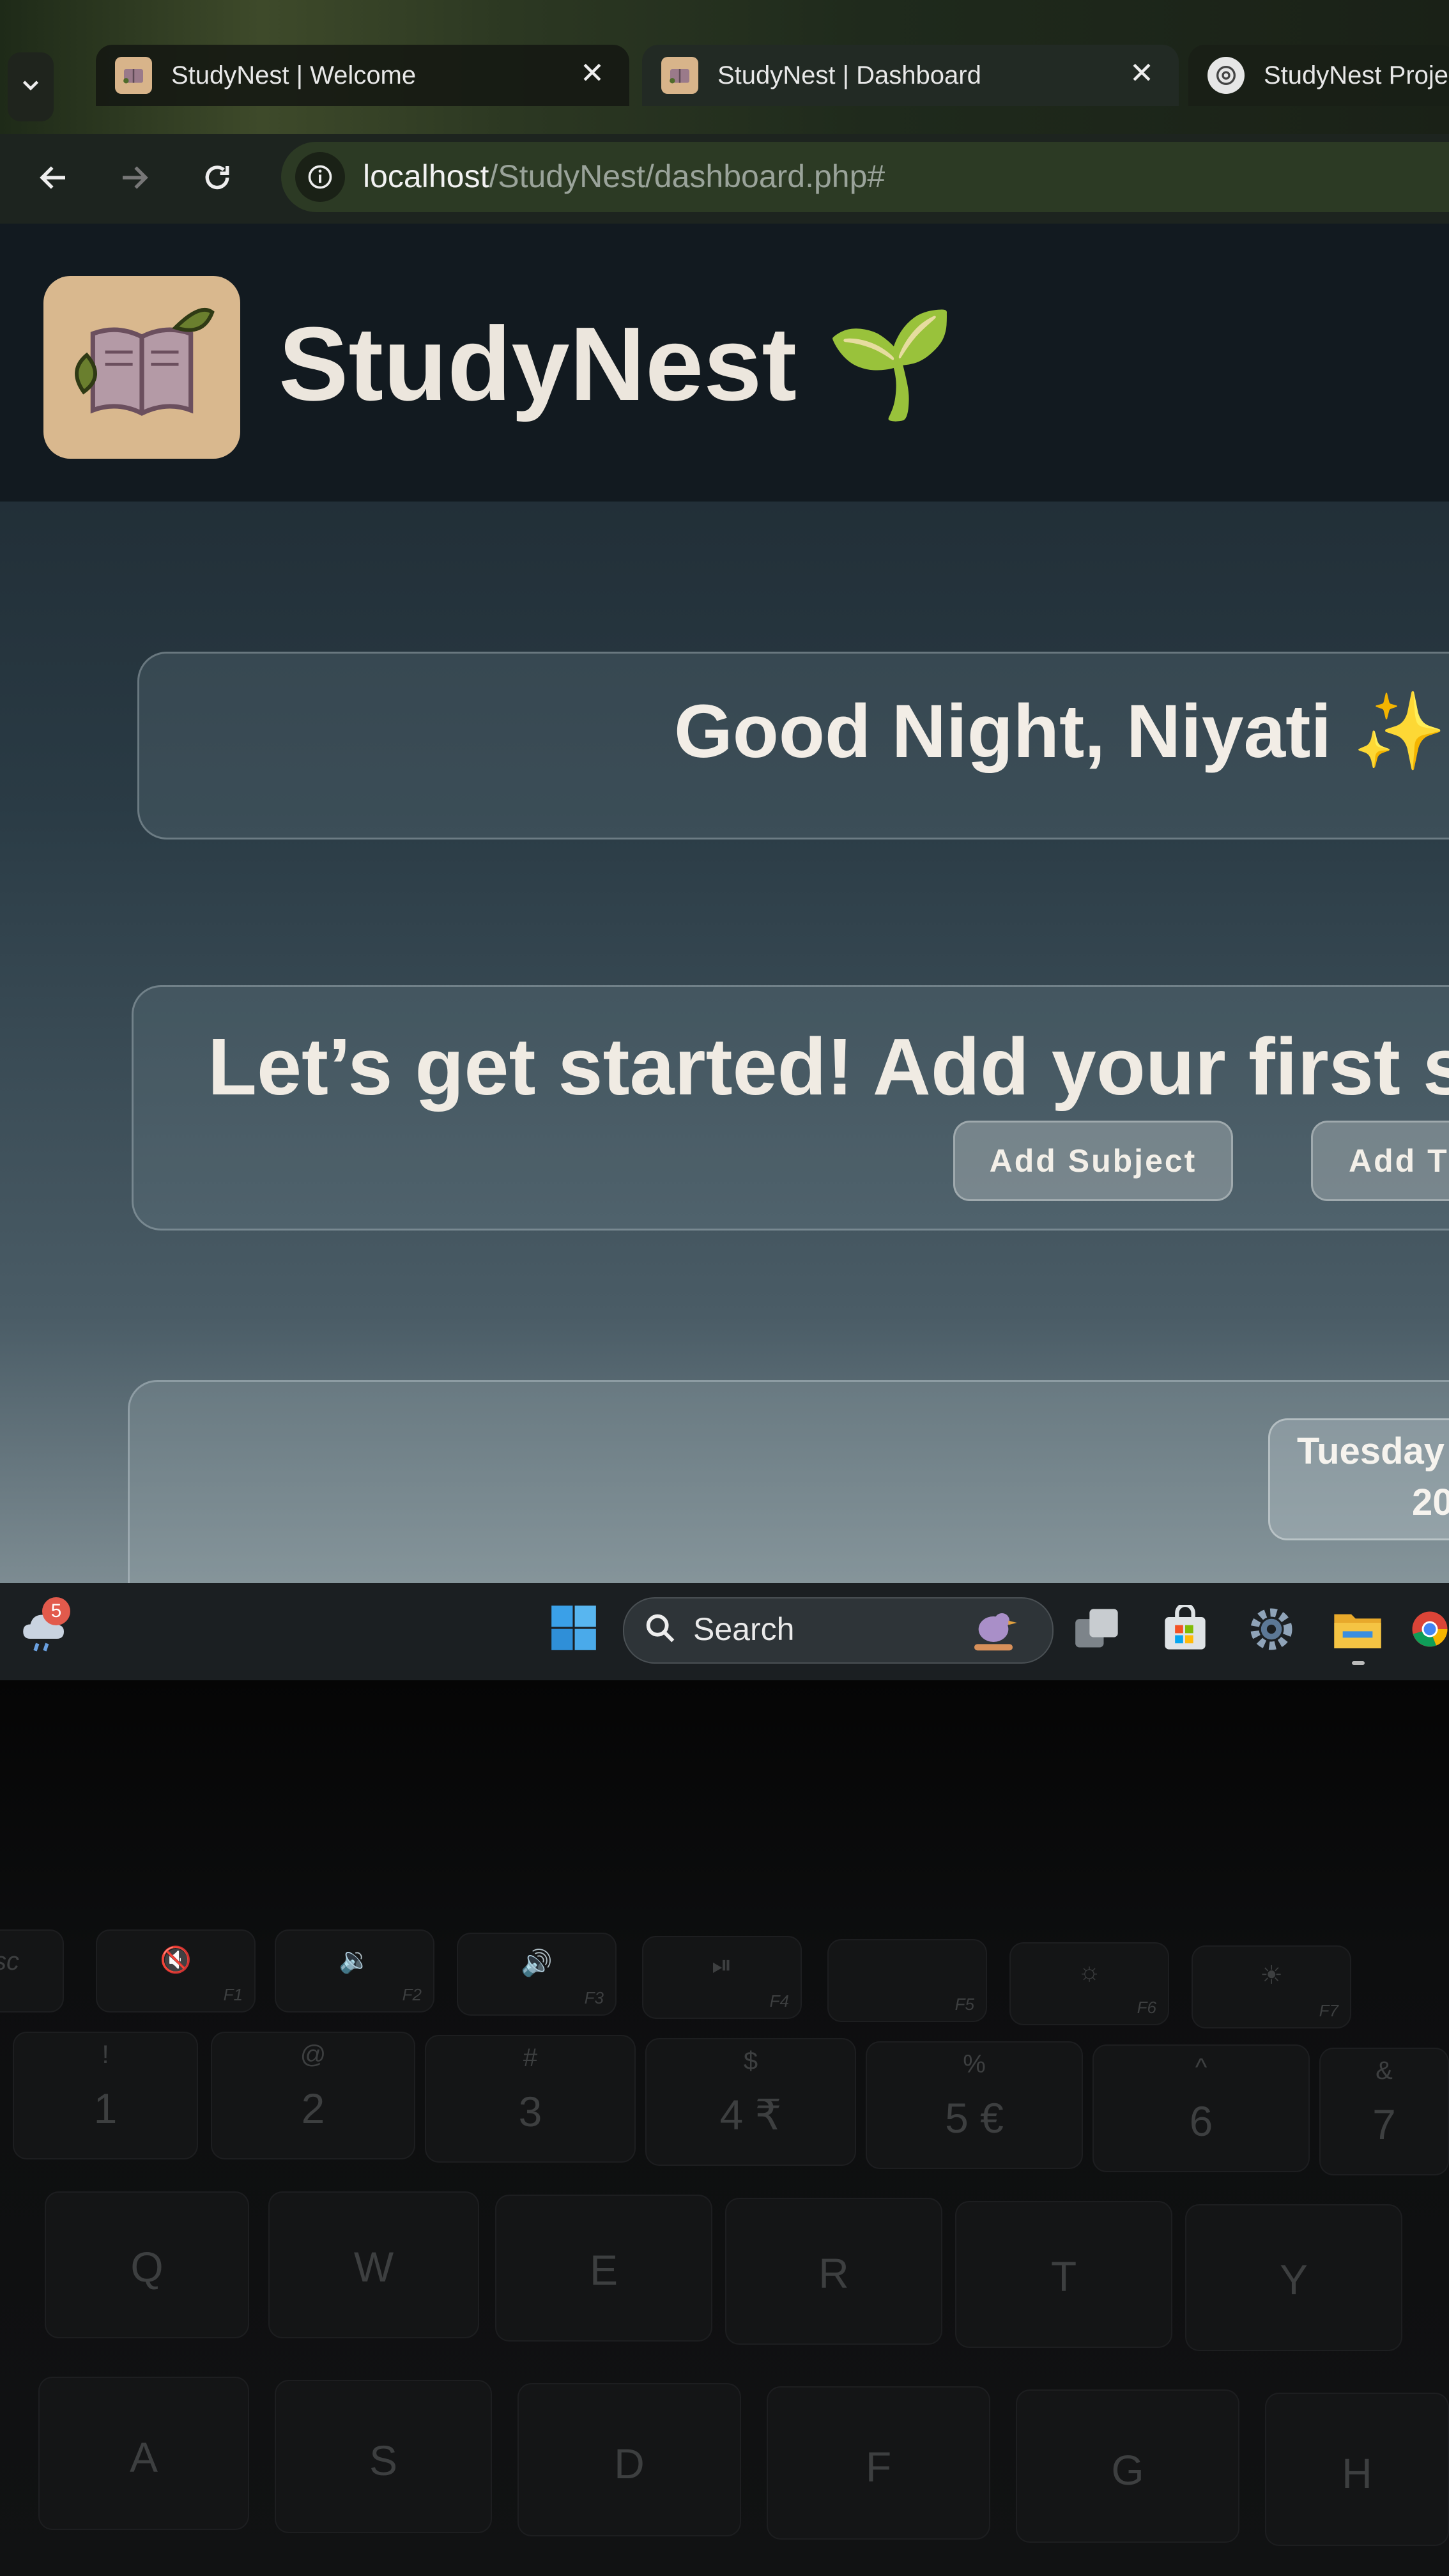  I want to click on mute-icon: 🔇, so click(176, 1960).